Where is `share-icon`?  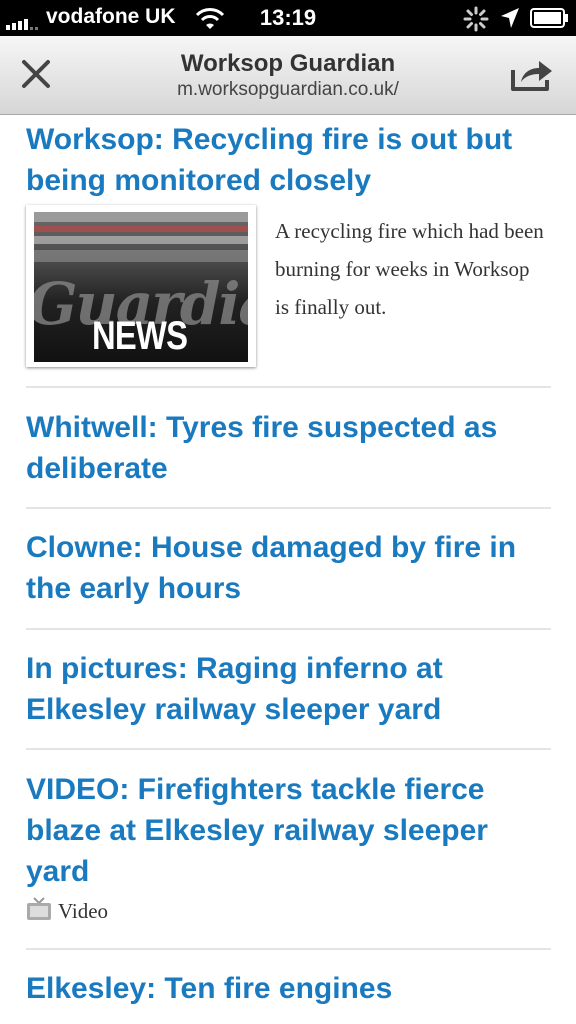 share-icon is located at coordinates (532, 74).